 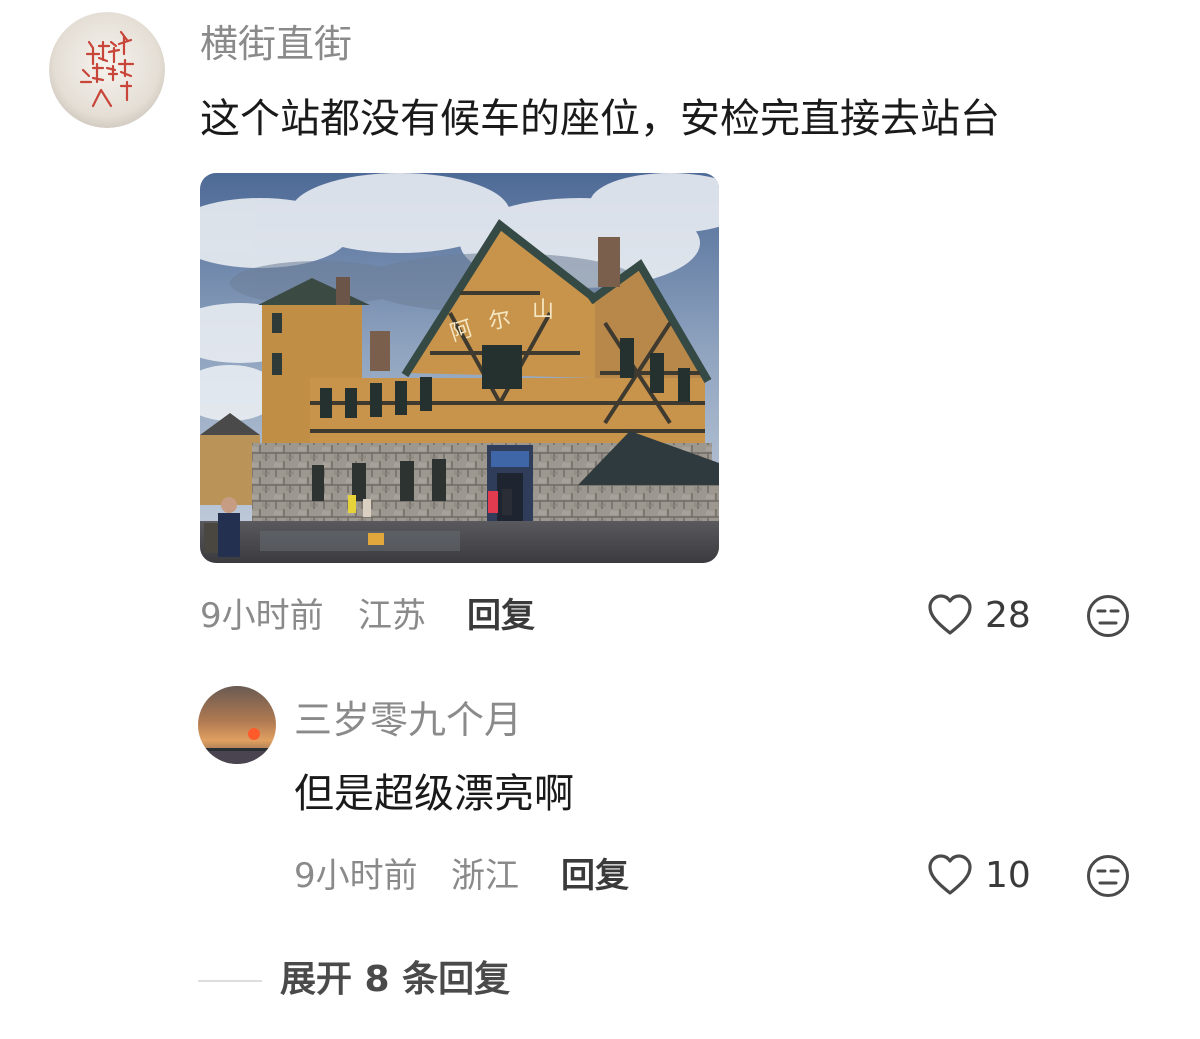 What do you see at coordinates (434, 794) in the screenshot?
I see `reply-text: 但是超级漂亮啊` at bounding box center [434, 794].